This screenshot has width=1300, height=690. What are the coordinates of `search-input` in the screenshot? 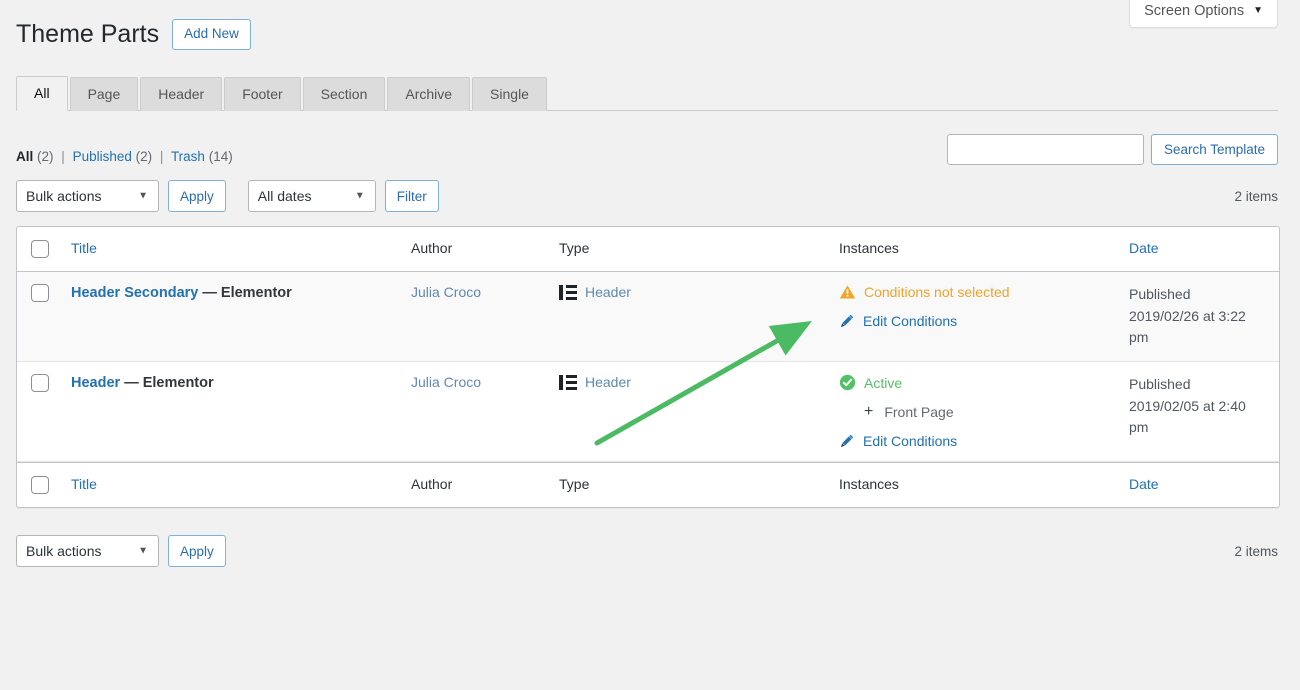 It's located at (1045, 149).